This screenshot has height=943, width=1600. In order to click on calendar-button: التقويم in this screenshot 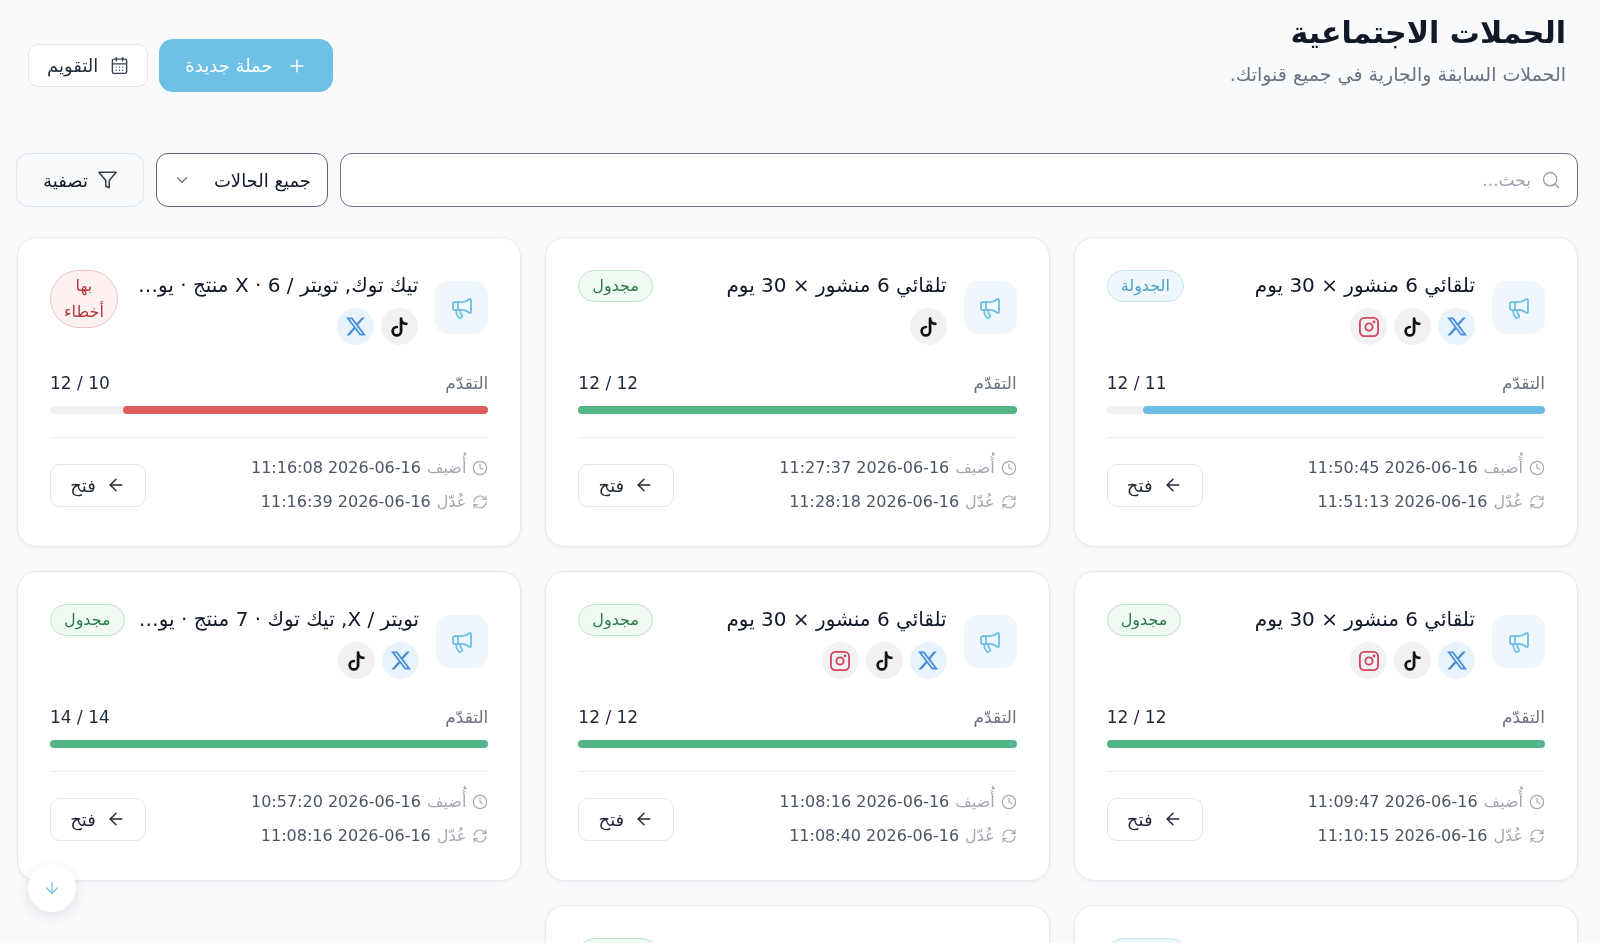, I will do `click(88, 65)`.